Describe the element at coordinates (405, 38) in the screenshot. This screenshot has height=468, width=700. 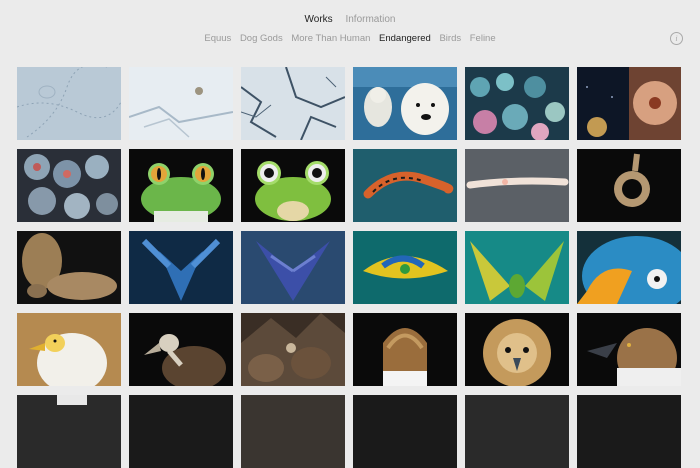
I see `category-endangered: Endangered` at that location.